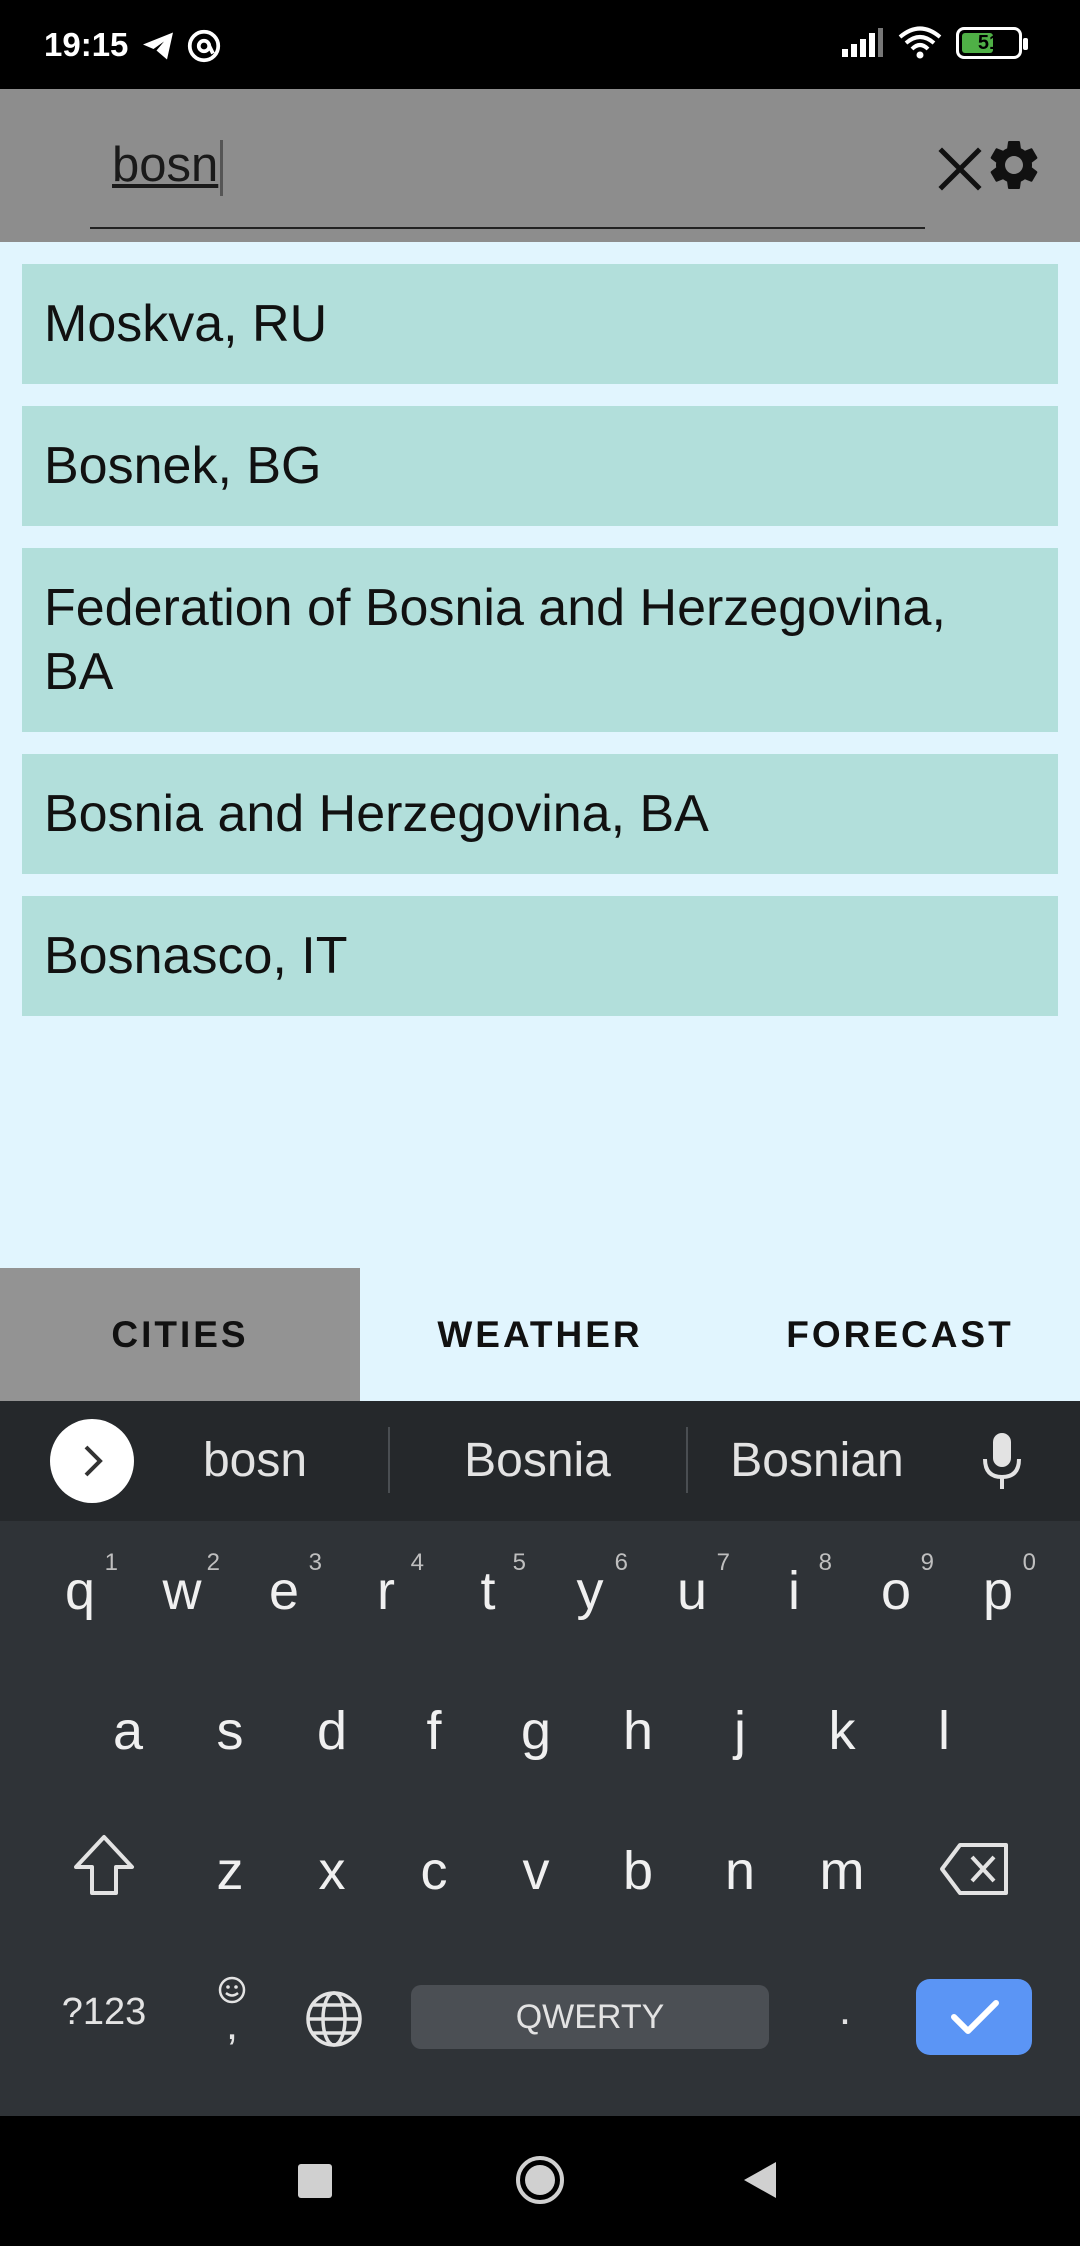  What do you see at coordinates (230, 1871) in the screenshot?
I see `key-z: z` at bounding box center [230, 1871].